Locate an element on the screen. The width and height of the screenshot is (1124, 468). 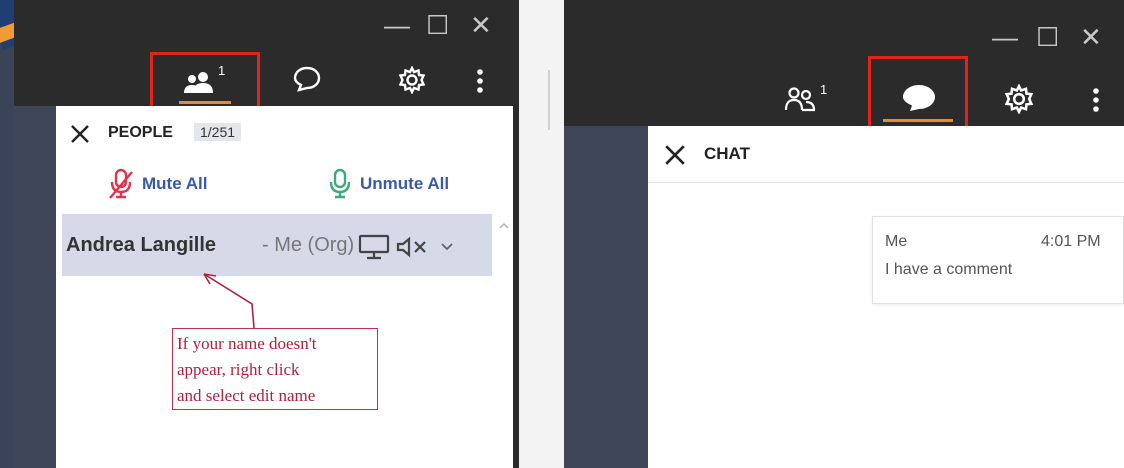
panel-header: PEOPLE 1/251 is located at coordinates (284, 131).